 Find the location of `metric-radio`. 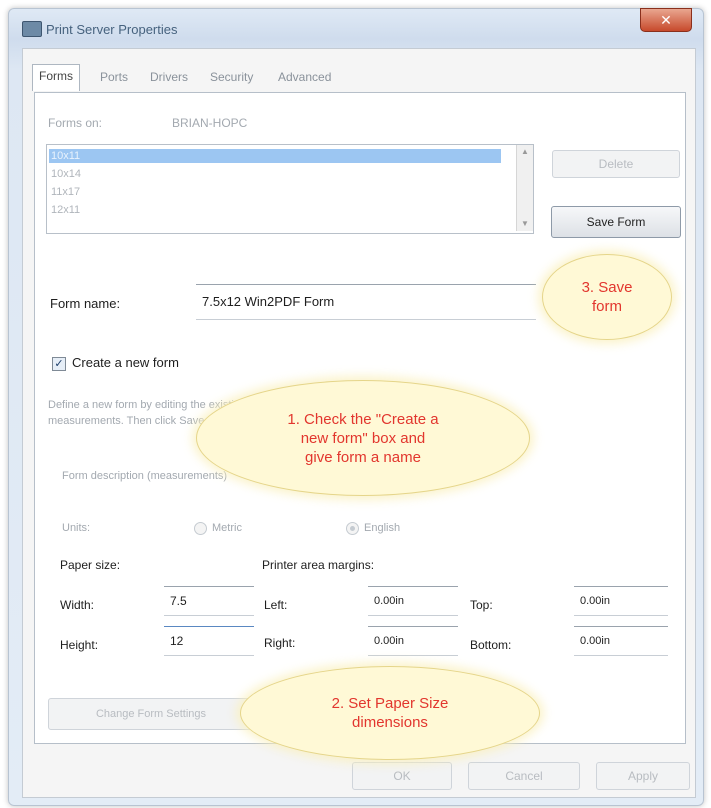

metric-radio is located at coordinates (200, 528).